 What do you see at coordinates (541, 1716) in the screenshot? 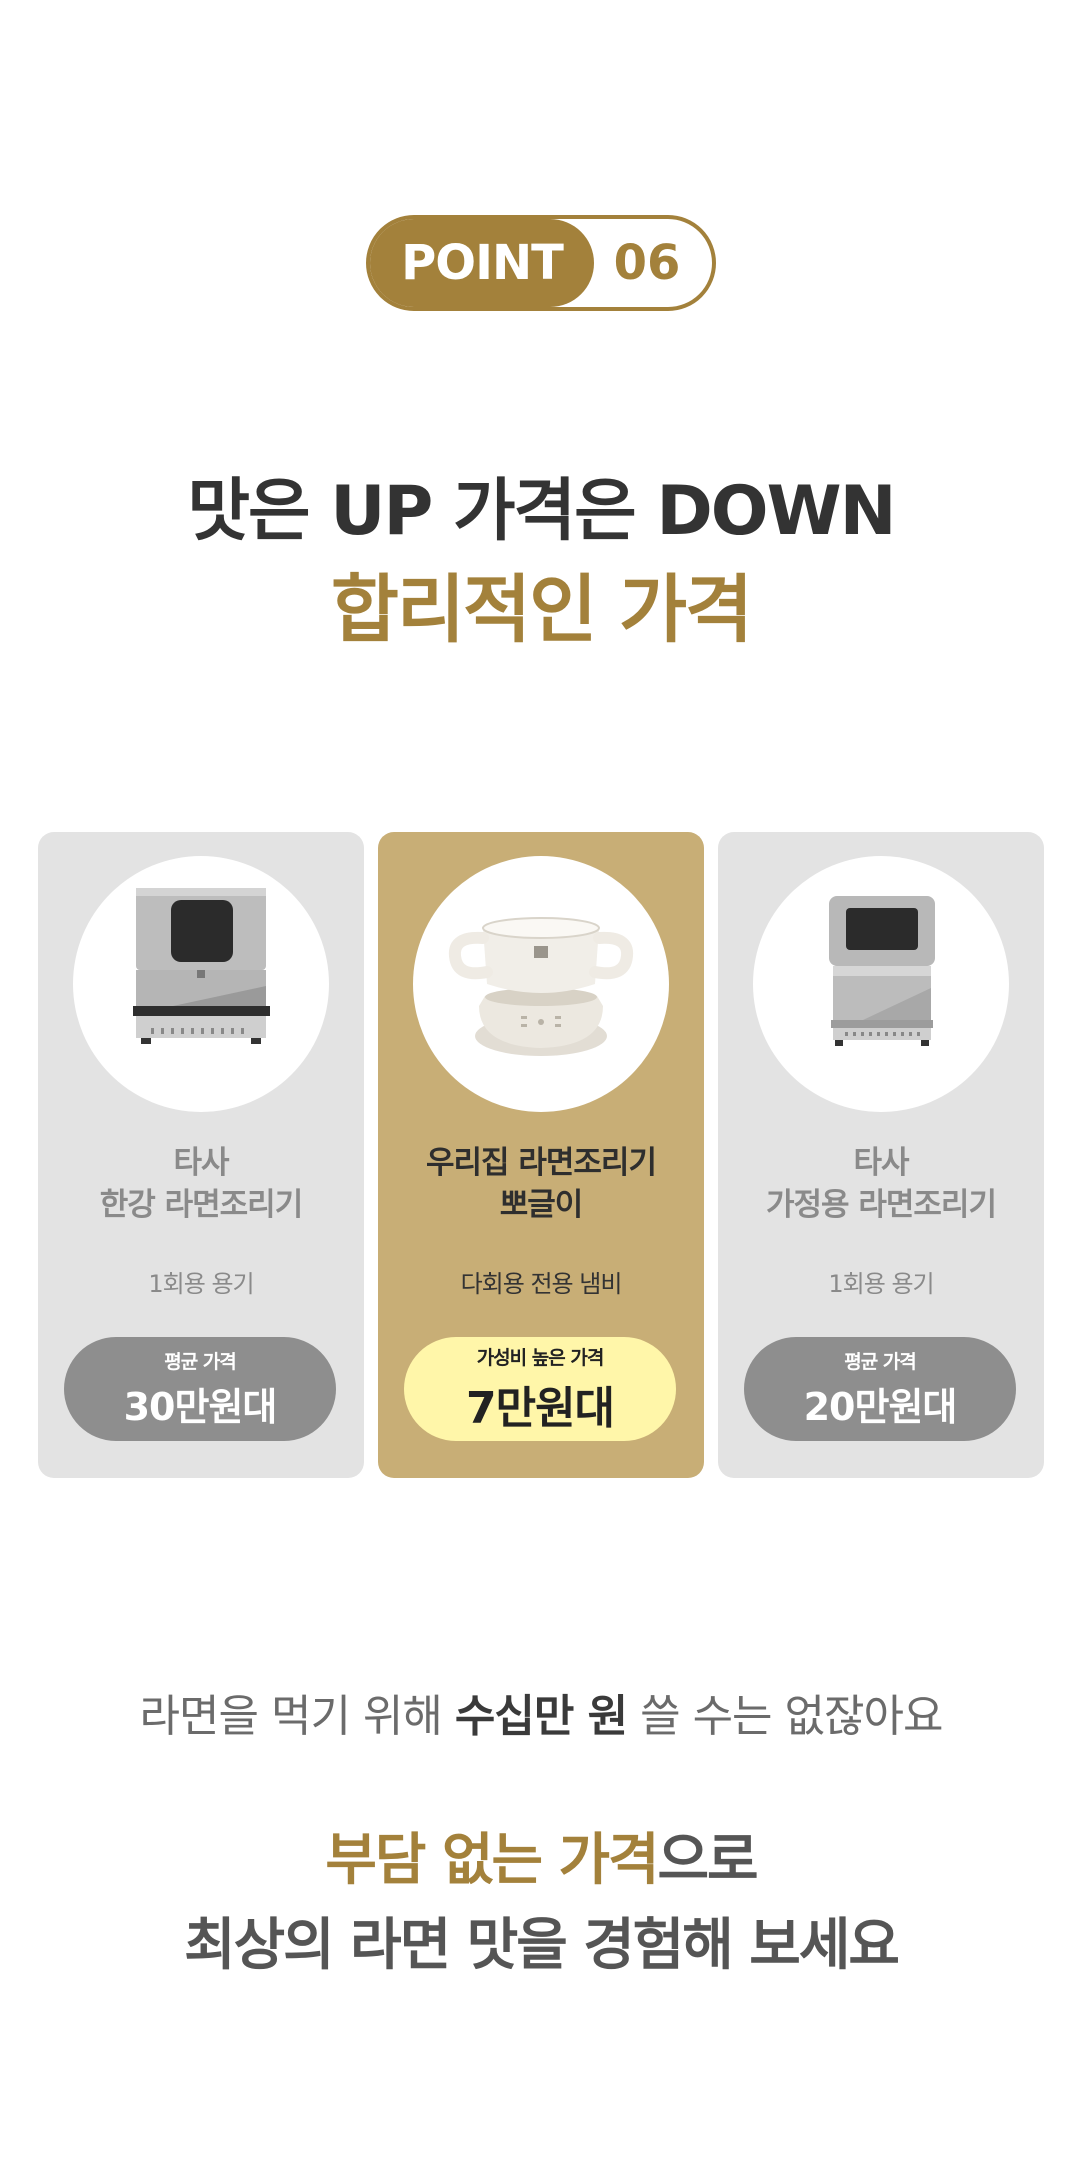
I see `bottom-statement-bold: 수십만 원` at bounding box center [541, 1716].